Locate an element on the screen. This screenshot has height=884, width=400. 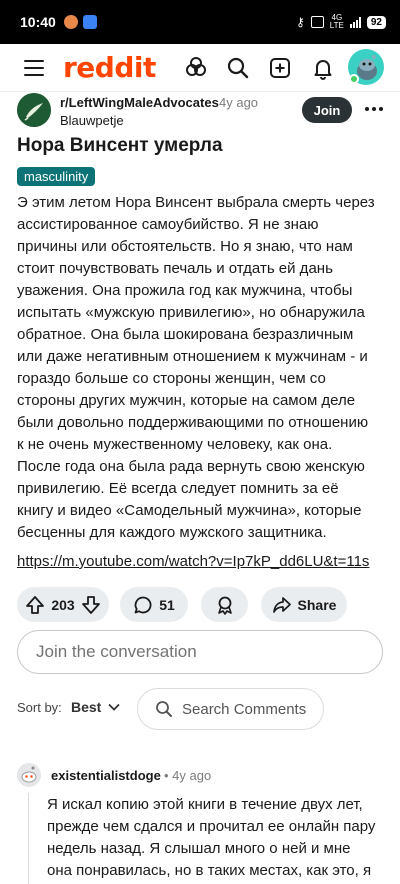
sort-dropdown: Best is located at coordinates (95, 707).